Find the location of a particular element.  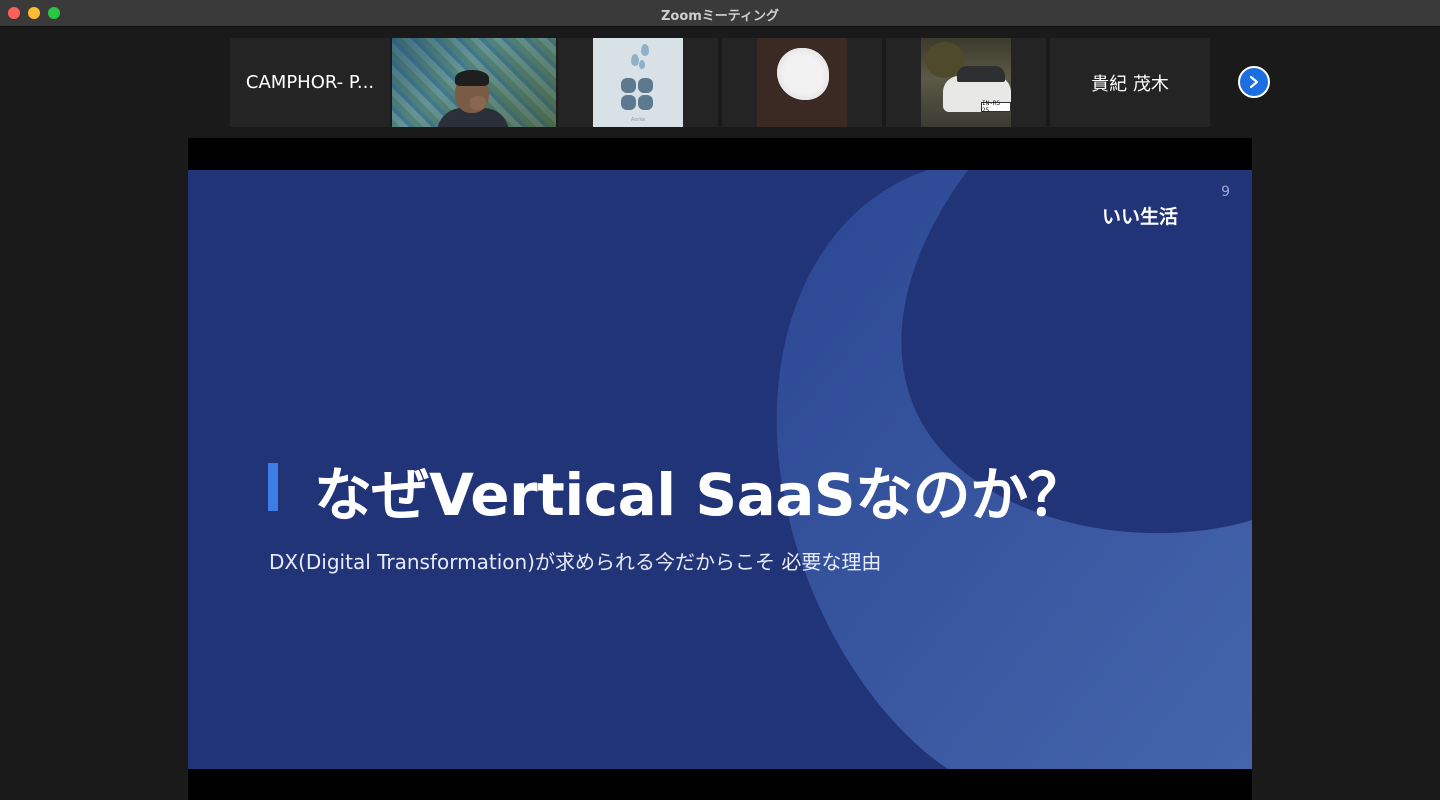

slide-title-accent-bar is located at coordinates (273, 487).